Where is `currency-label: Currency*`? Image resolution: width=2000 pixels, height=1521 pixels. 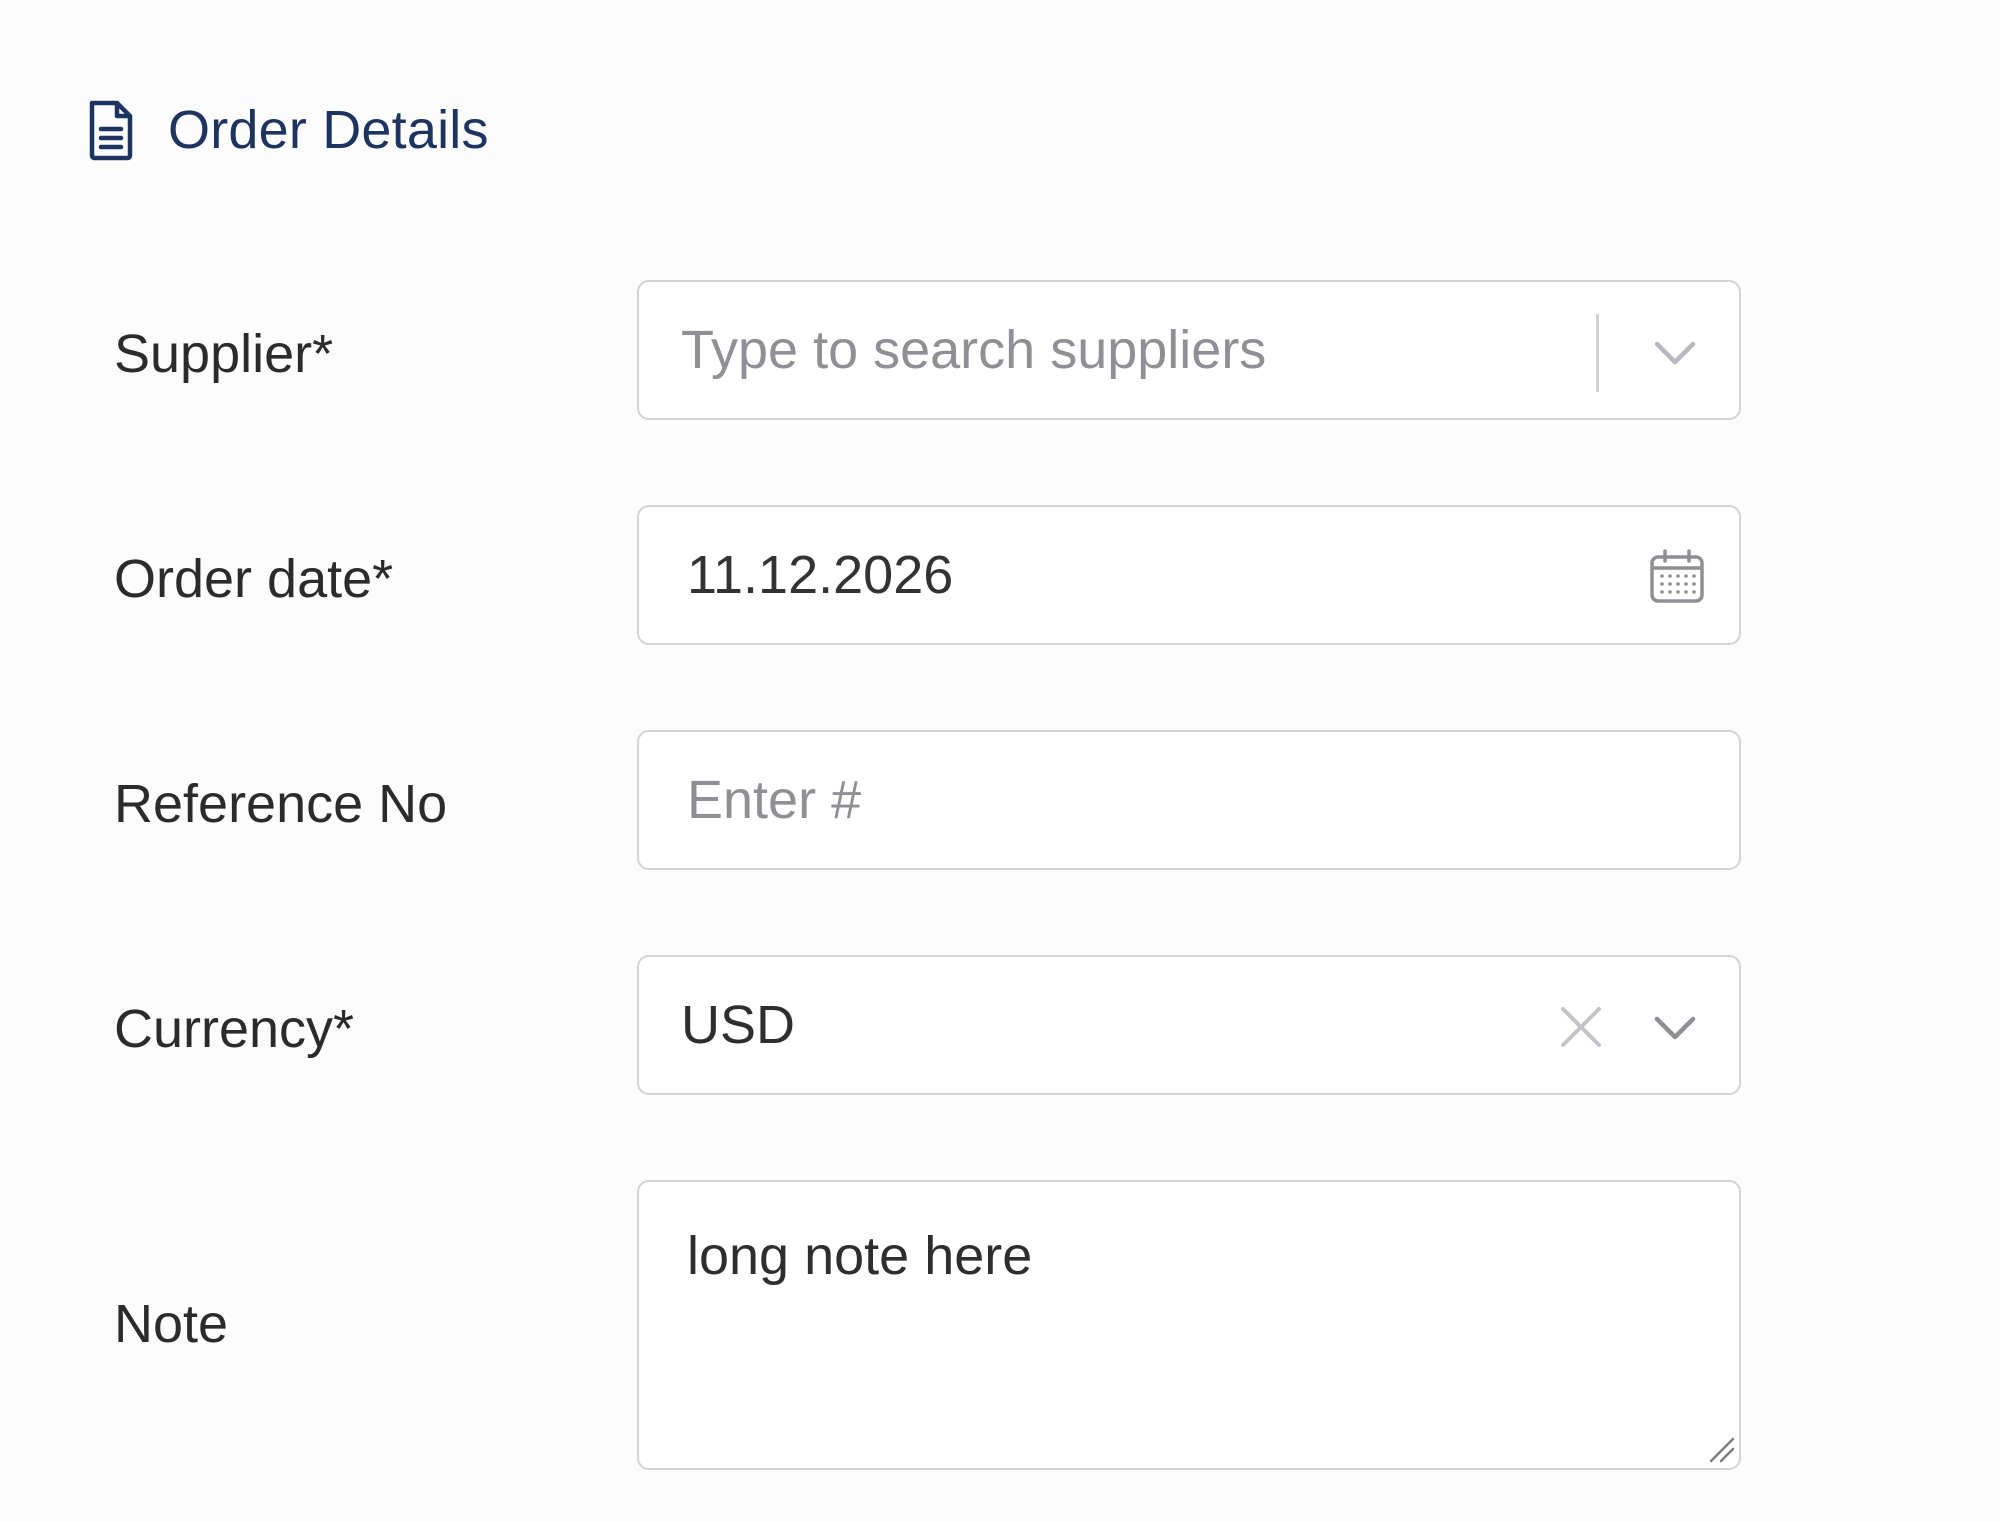 currency-label: Currency* is located at coordinates (234, 1029).